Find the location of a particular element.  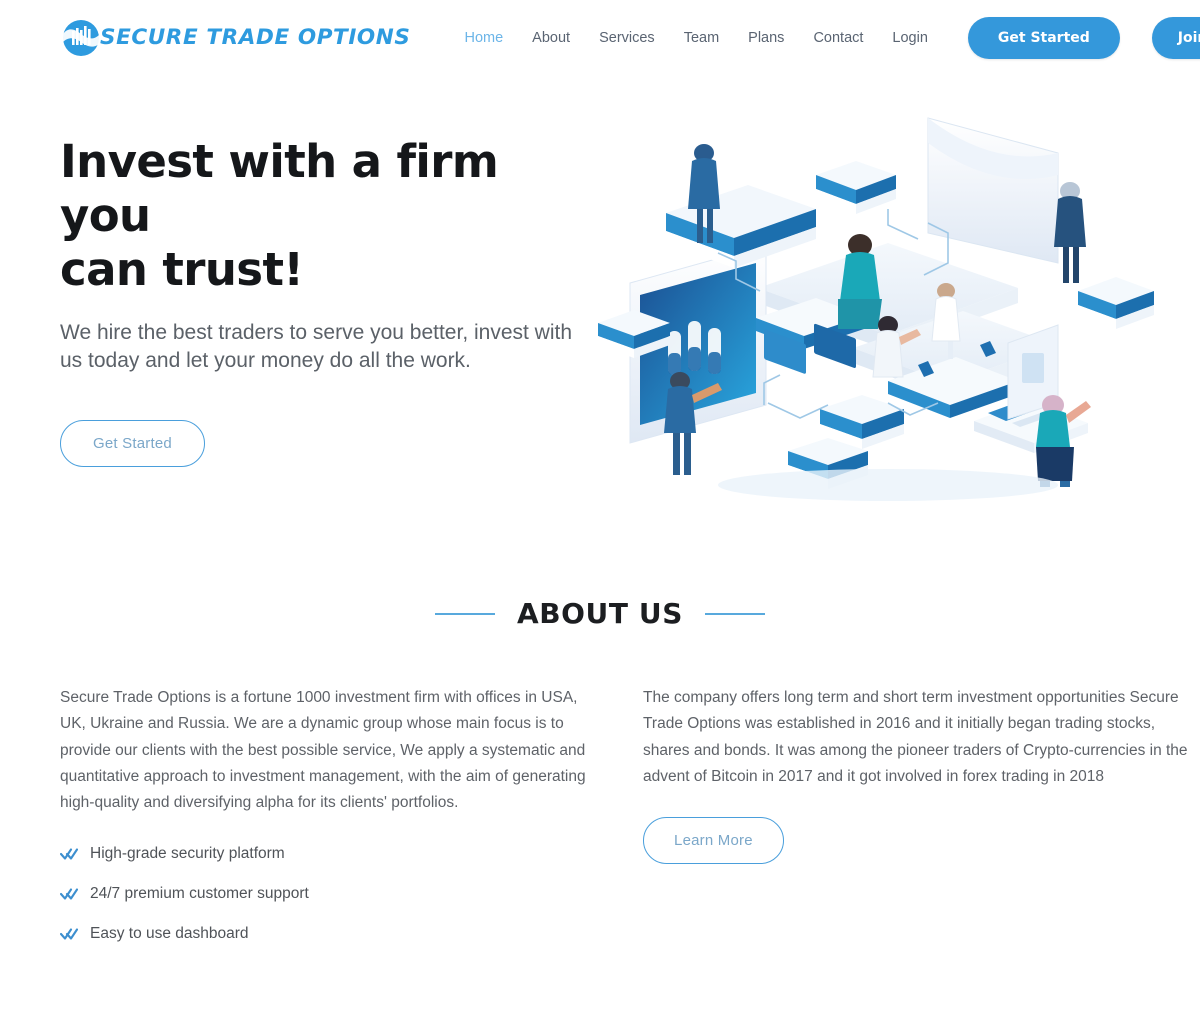

nav-item-plans: Plans is located at coordinates (766, 38).